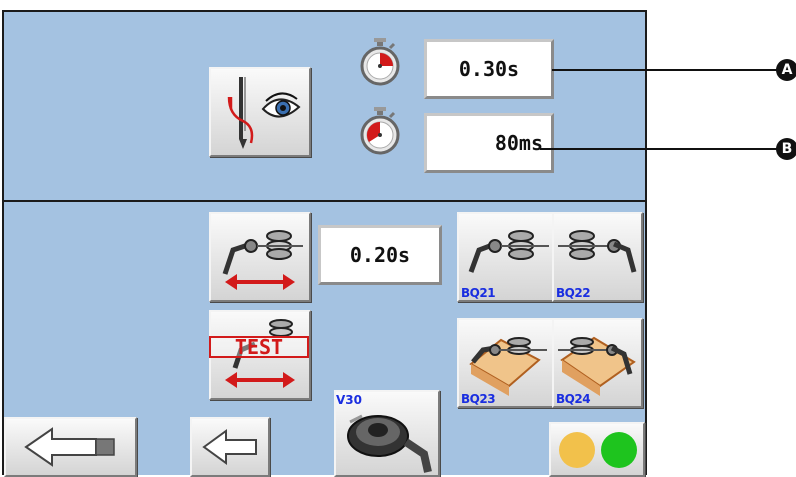 The image size is (796, 477). I want to click on callout-b: B, so click(786, 149).